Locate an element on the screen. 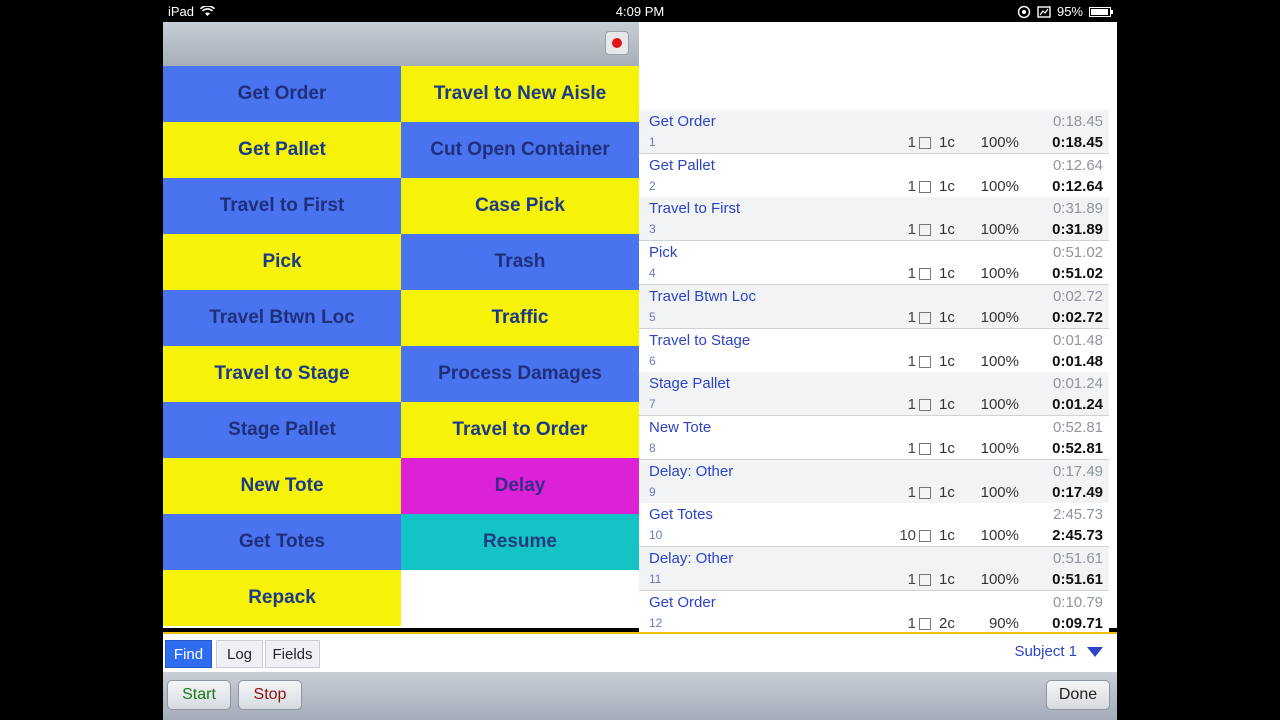 This screenshot has height=720, width=1280. log-row: Delay: Other 11 0:51.61 1 1c 100% 0:51.61 is located at coordinates (874, 569).